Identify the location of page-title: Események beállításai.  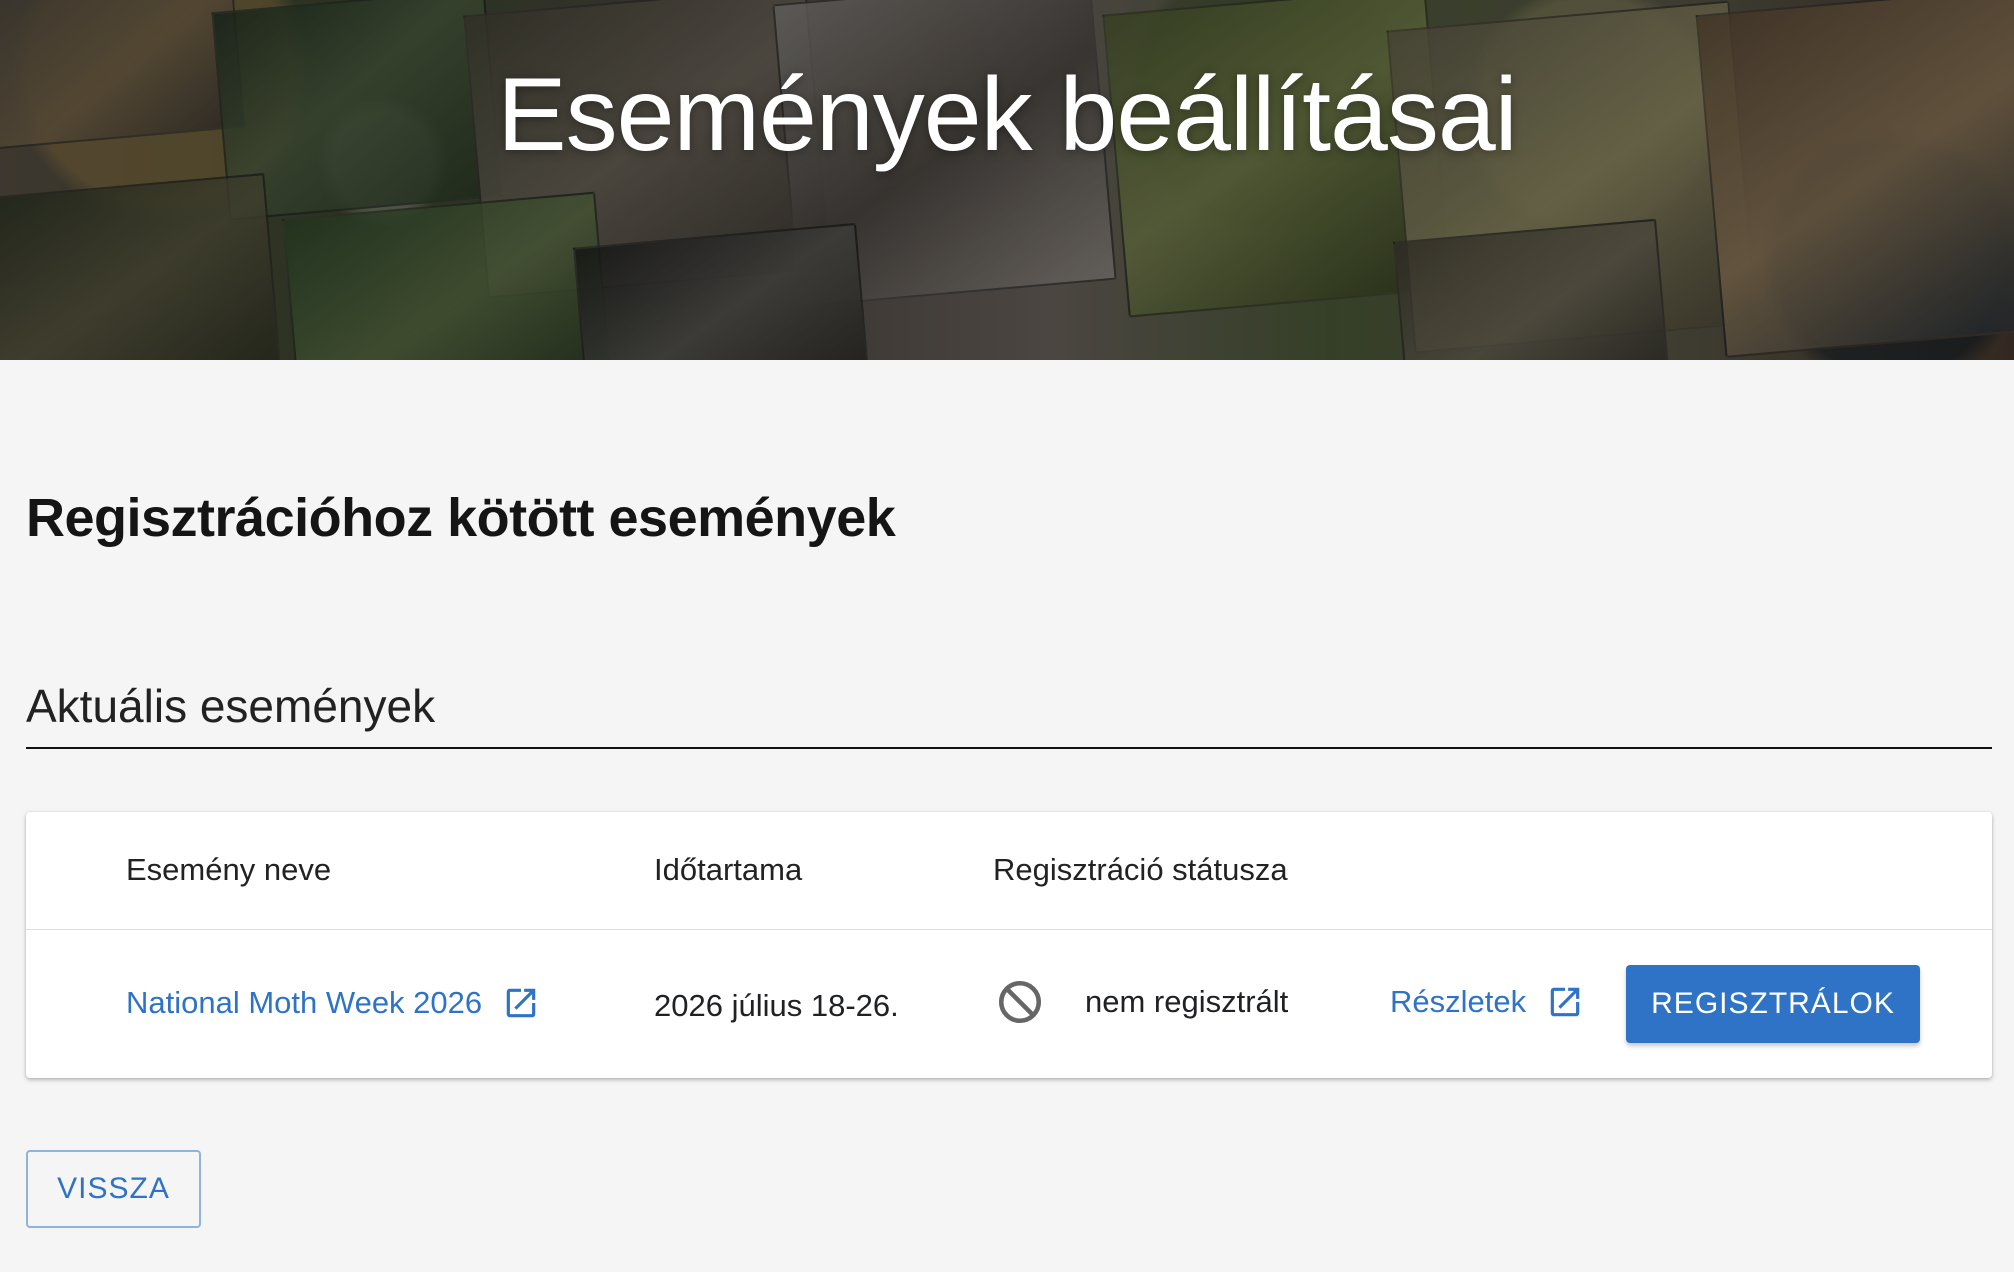
(1007, 115).